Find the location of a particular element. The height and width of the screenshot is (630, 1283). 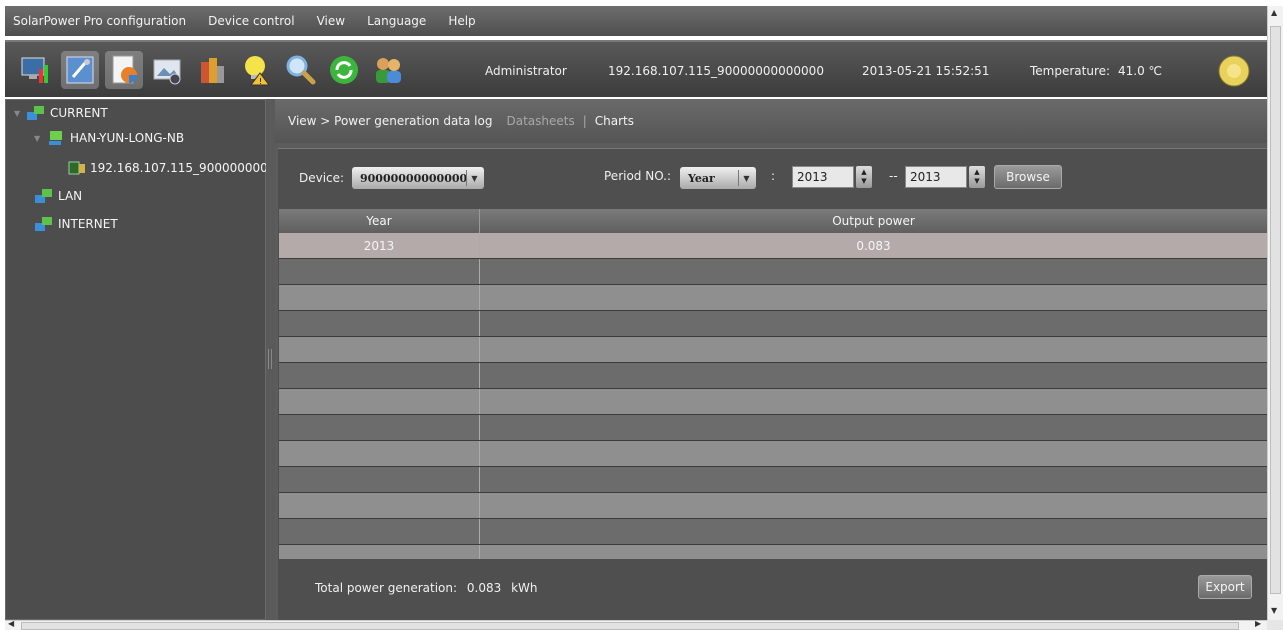

period-label: Period NO.: is located at coordinates (638, 176).